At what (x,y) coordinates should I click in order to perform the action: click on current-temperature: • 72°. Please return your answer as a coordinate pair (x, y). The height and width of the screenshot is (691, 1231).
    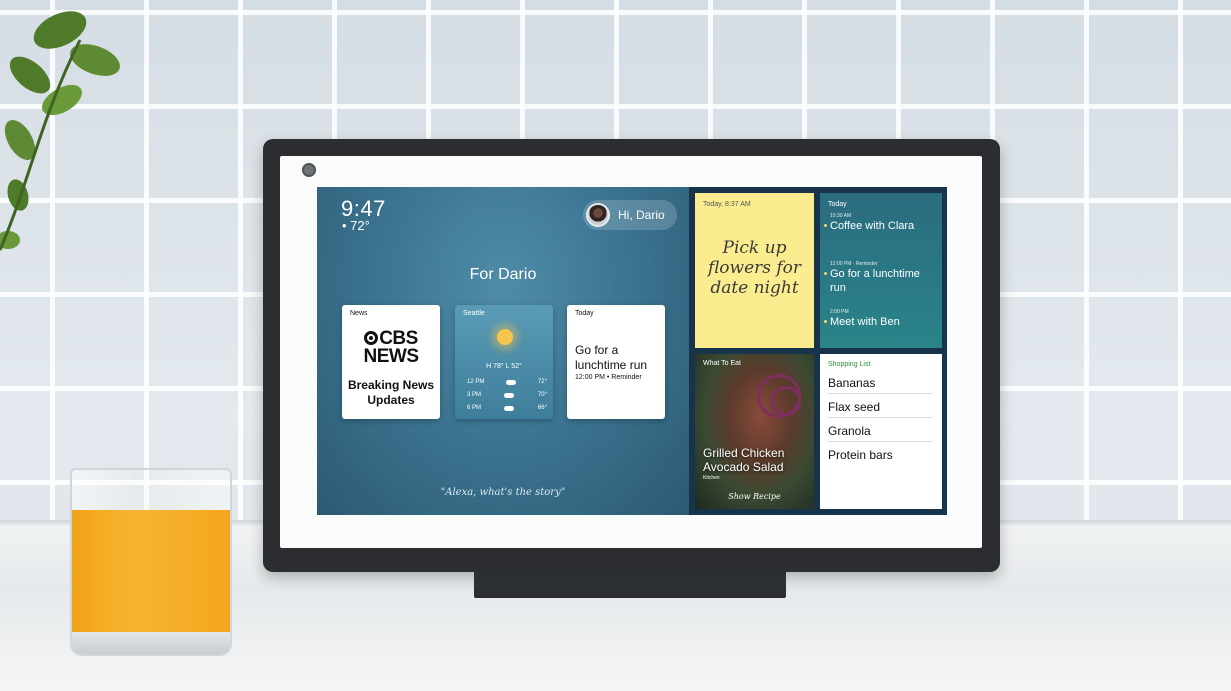
    Looking at the image, I should click on (356, 225).